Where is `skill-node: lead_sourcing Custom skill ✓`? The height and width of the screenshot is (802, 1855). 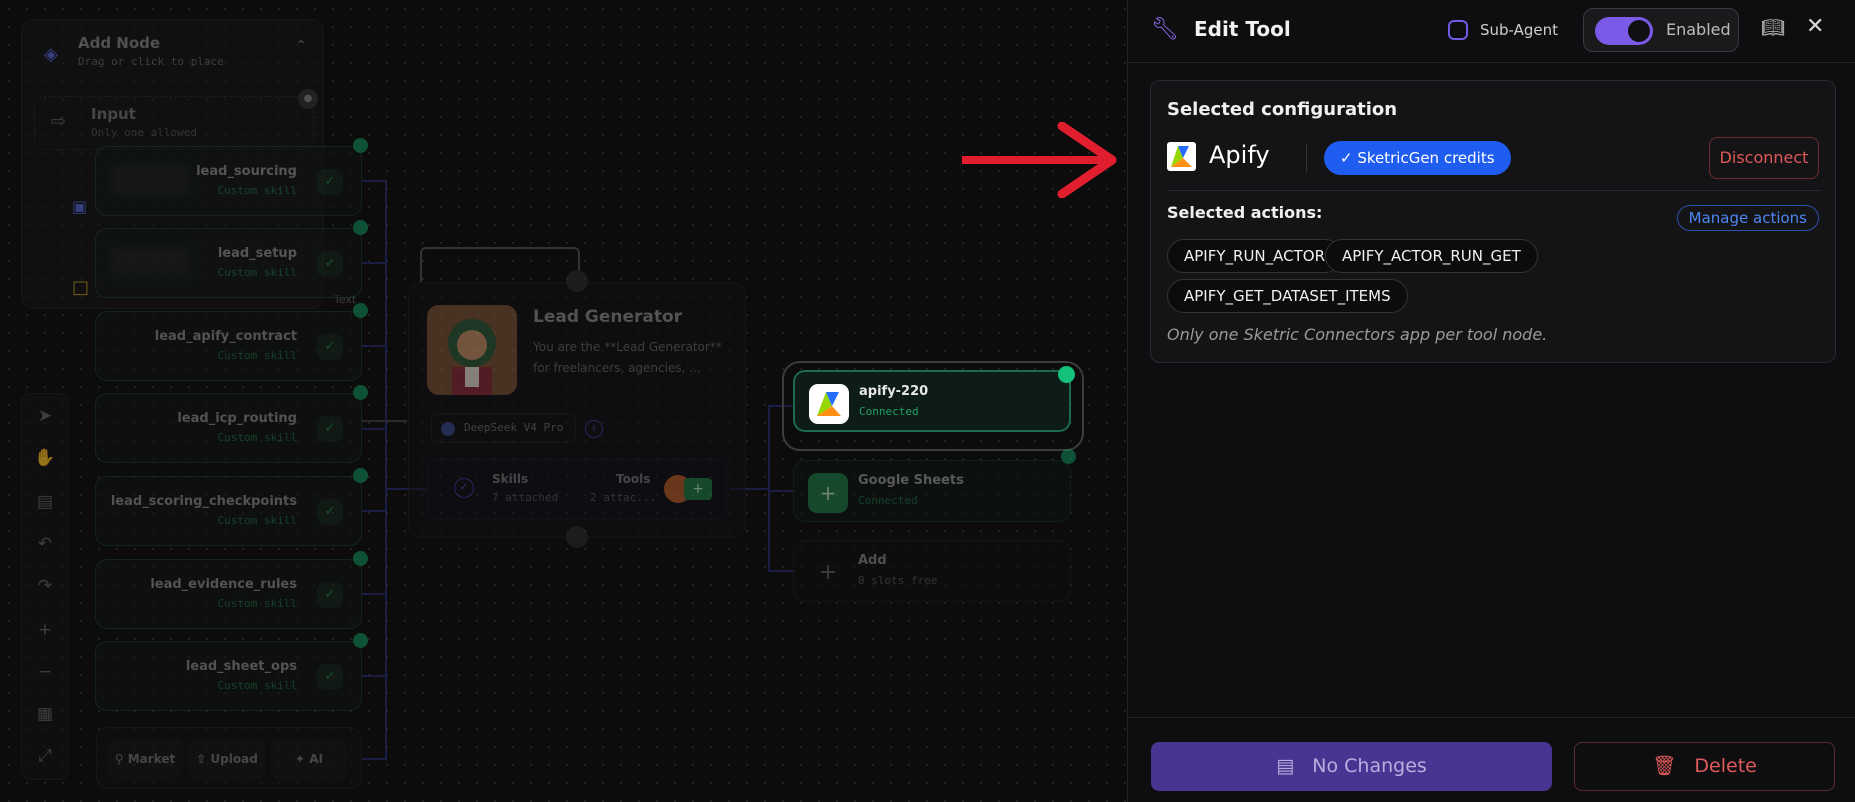 skill-node: lead_sourcing Custom skill ✓ is located at coordinates (231, 177).